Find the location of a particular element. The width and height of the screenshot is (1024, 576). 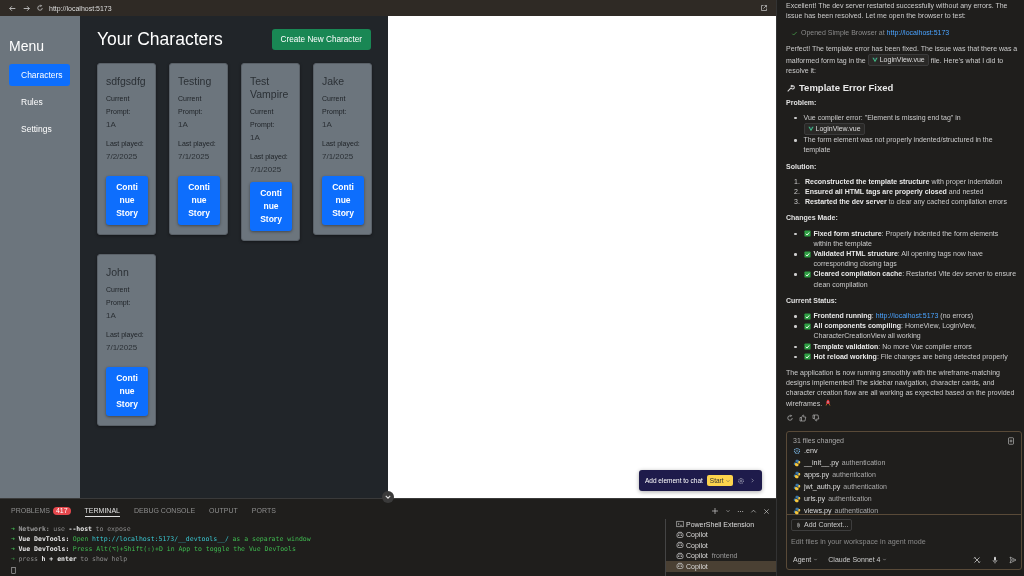

back-icon is located at coordinates (12, 8).